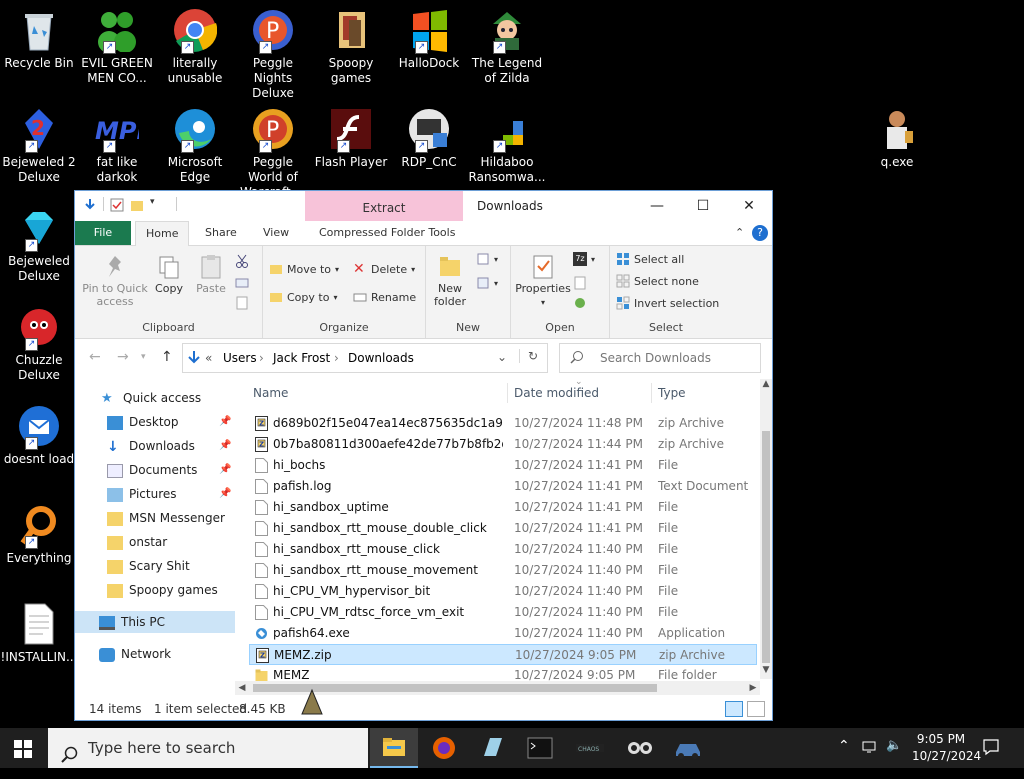 The width and height of the screenshot is (1024, 779). Describe the element at coordinates (734, 709) in the screenshot. I see `details-view-icon` at that location.